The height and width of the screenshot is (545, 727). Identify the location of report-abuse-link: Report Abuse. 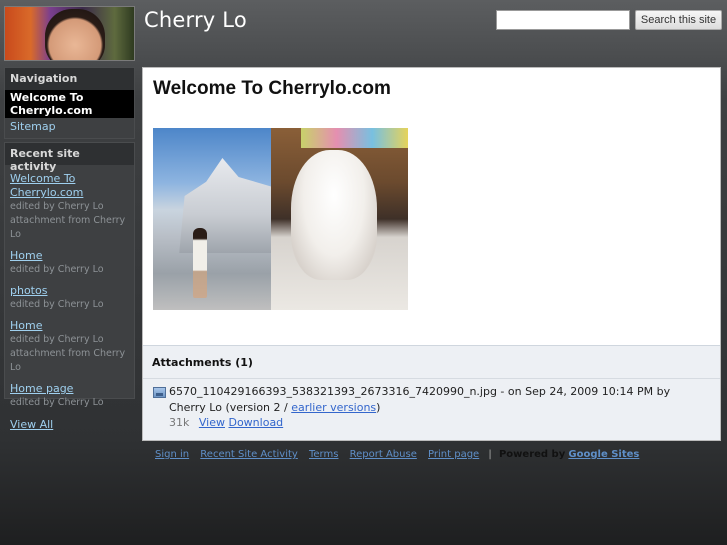
(383, 454).